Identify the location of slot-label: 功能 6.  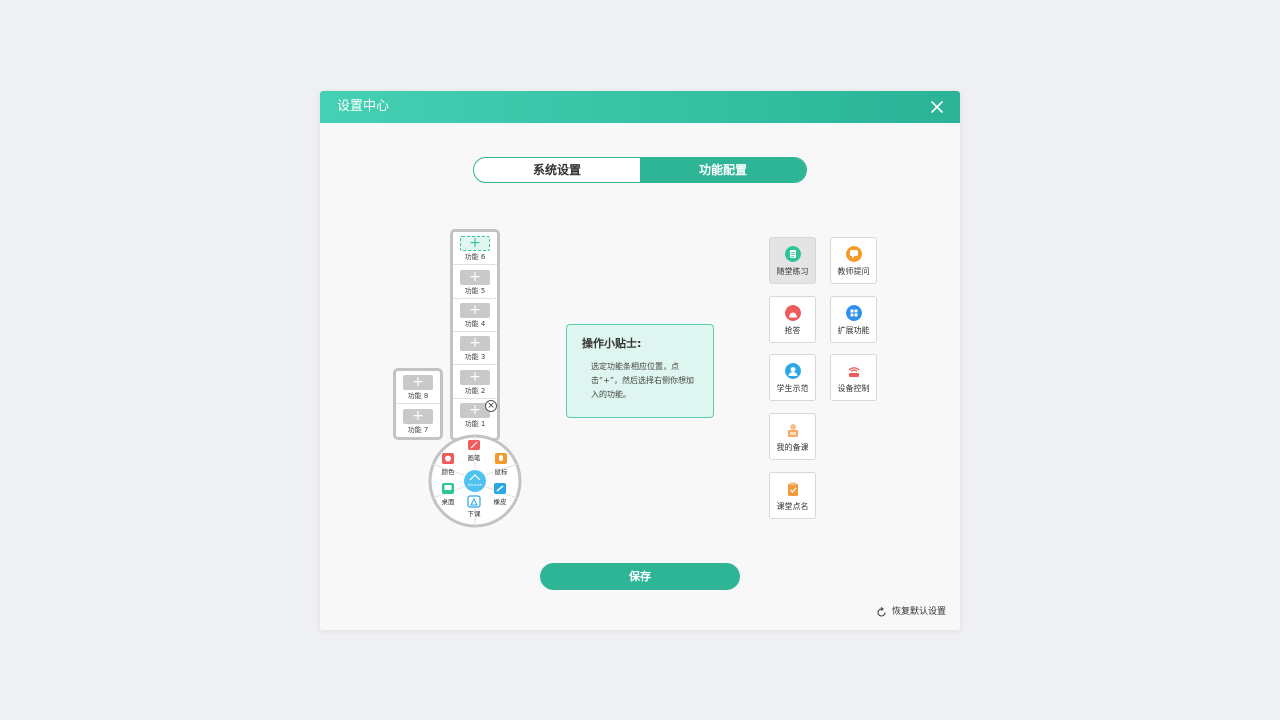
(475, 257).